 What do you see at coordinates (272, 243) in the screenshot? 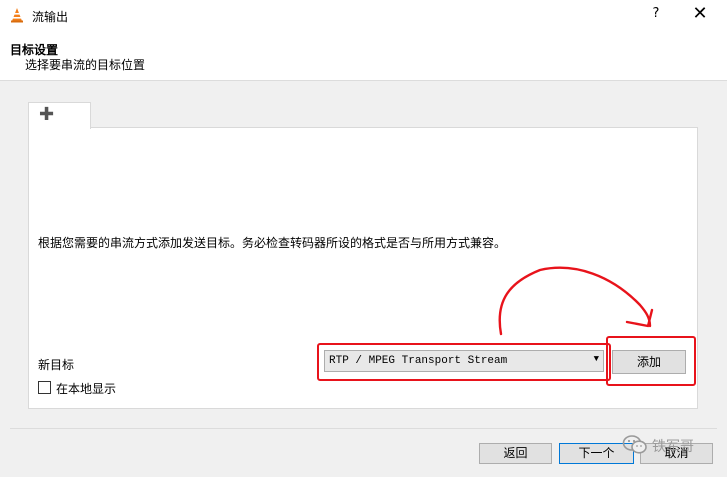
I see `instruction-text: 根据您需要的串流方式添加发送目标。务必检查转码器所设的格式是否与所用方式兼容。` at bounding box center [272, 243].